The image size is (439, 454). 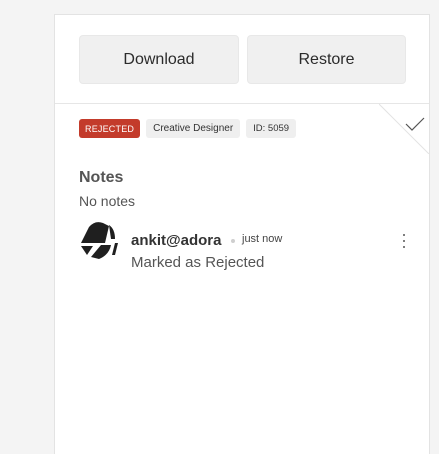 I want to click on download-button: Download, so click(x=159, y=59).